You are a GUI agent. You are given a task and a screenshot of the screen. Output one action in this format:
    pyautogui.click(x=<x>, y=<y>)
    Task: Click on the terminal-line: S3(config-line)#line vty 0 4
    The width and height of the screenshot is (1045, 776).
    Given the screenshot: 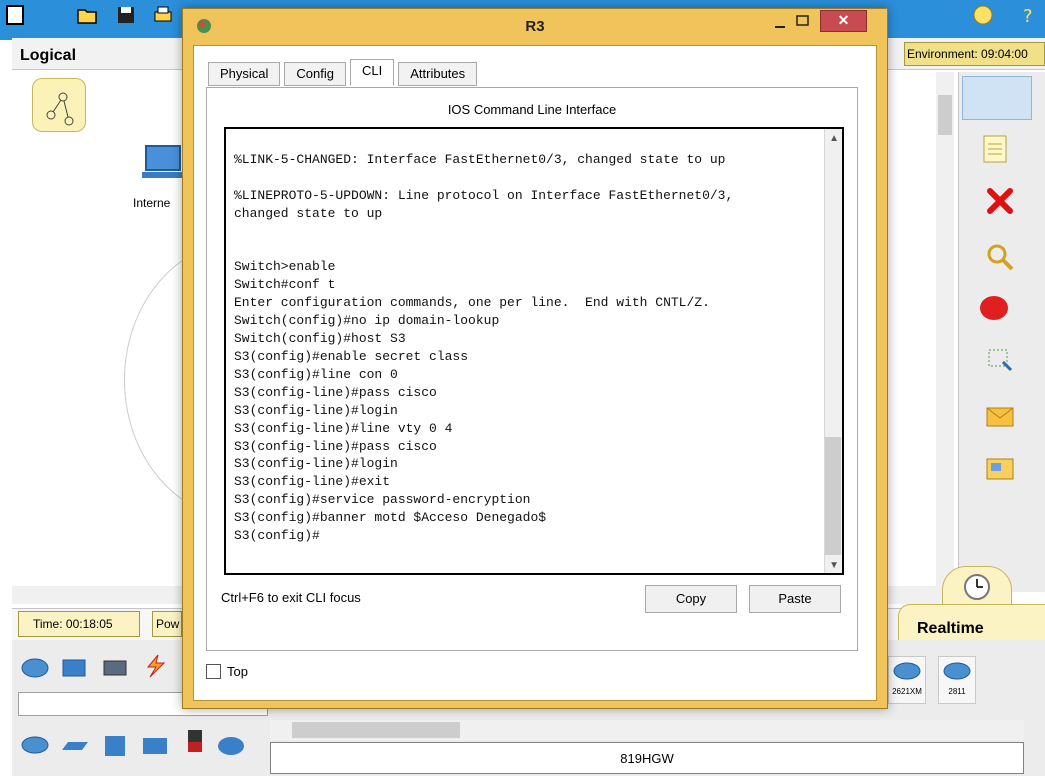 What is the action you would take?
    pyautogui.click(x=343, y=428)
    